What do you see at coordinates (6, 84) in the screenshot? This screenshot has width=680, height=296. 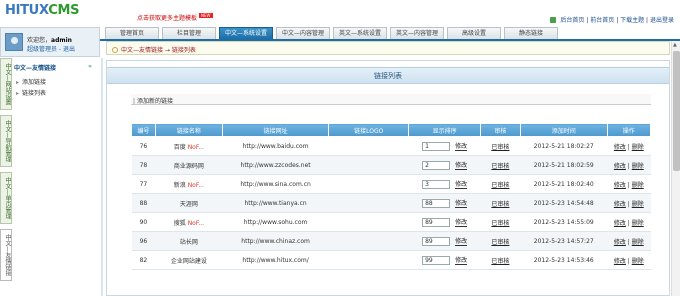 I see `side-tab-0: 中文—网站设置` at bounding box center [6, 84].